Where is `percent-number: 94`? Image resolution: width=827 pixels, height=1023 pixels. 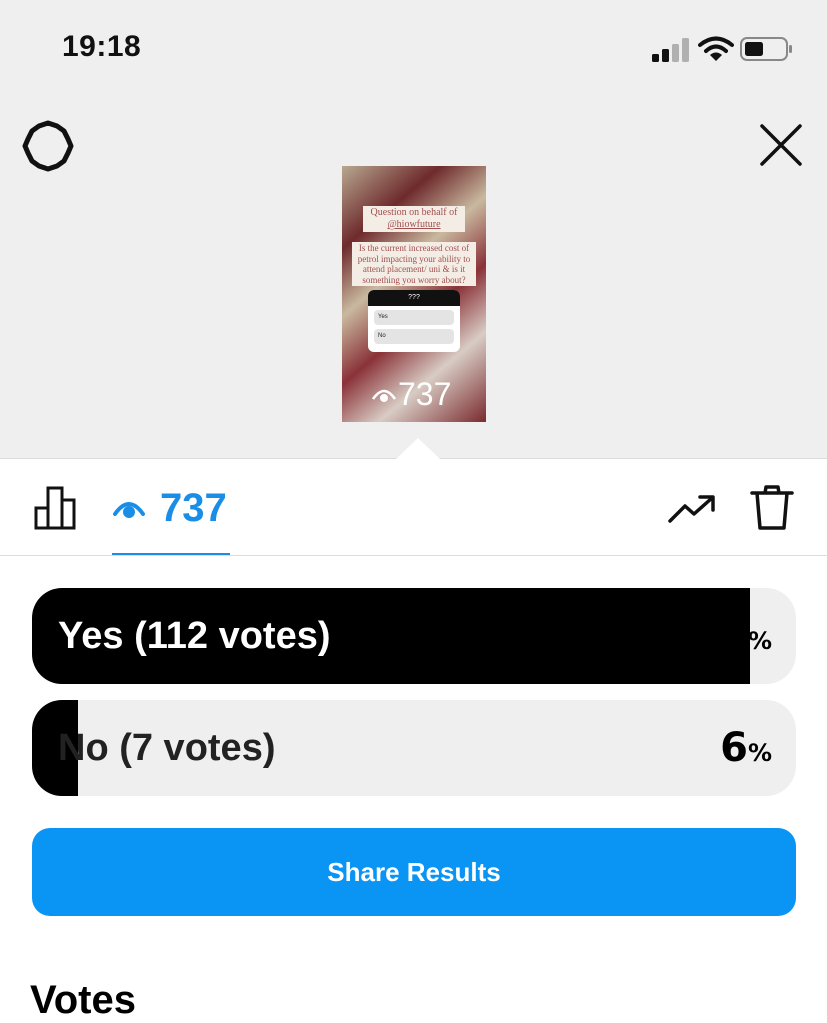
percent-number: 94 is located at coordinates (720, 636).